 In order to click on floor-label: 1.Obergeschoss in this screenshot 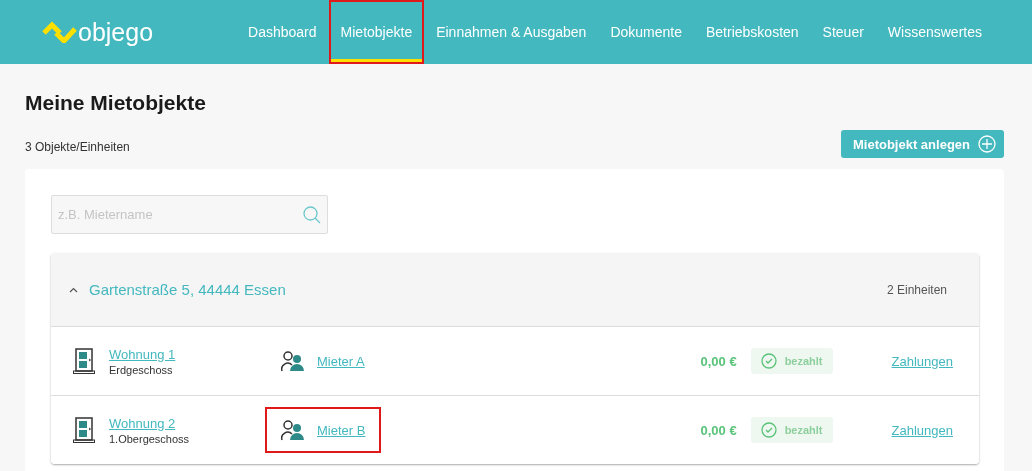, I will do `click(149, 438)`.